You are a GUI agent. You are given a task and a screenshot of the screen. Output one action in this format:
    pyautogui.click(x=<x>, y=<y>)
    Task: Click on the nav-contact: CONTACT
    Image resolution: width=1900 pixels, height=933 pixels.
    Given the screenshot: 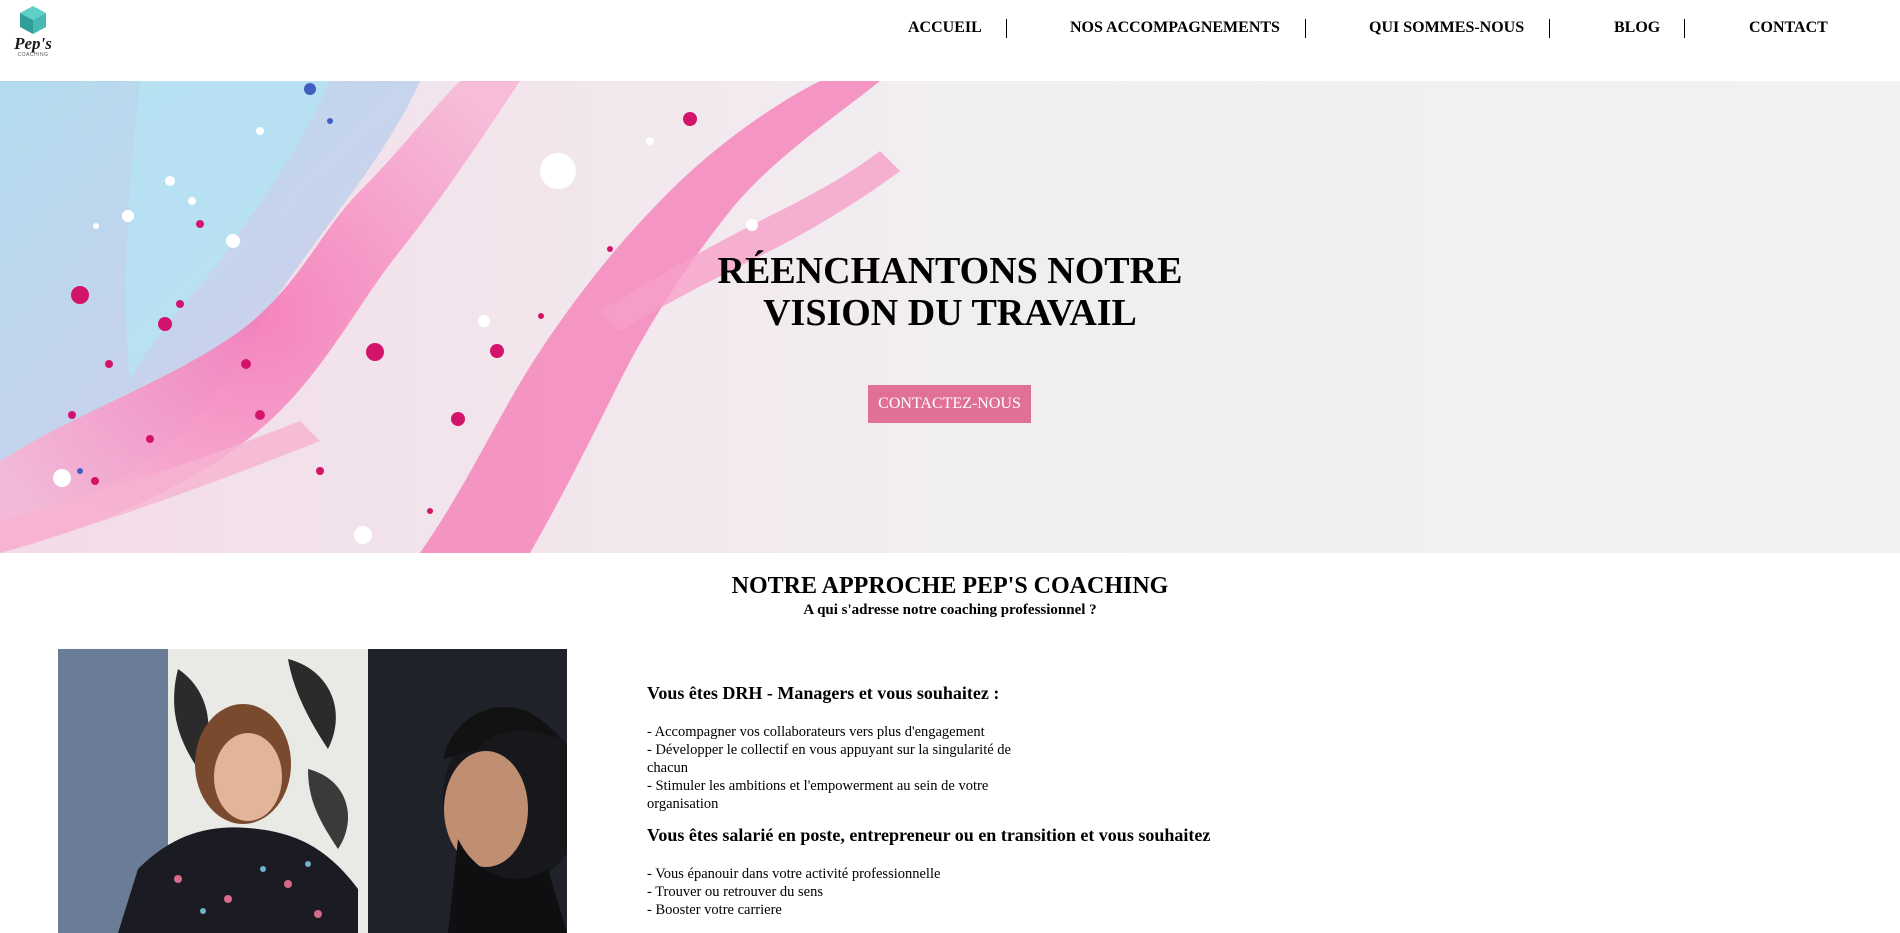 What is the action you would take?
    pyautogui.click(x=1788, y=28)
    